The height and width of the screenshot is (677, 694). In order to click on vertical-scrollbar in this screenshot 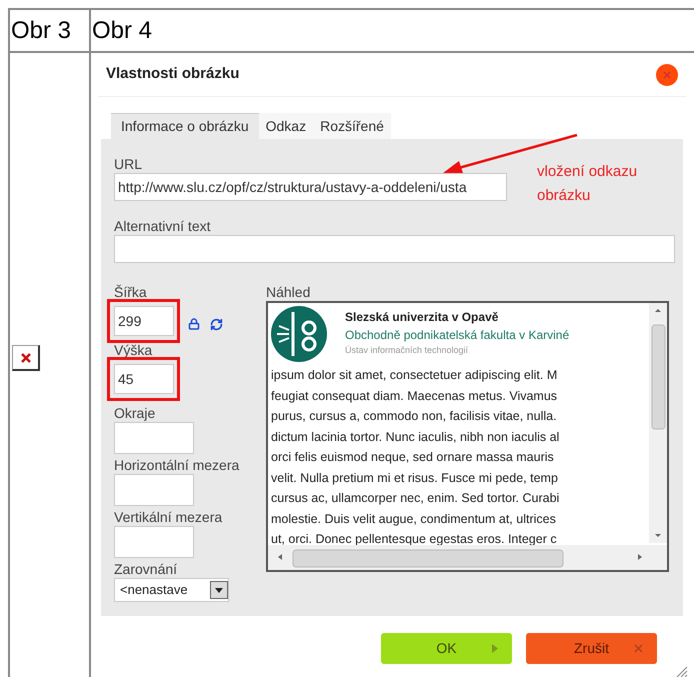, I will do `click(658, 423)`.